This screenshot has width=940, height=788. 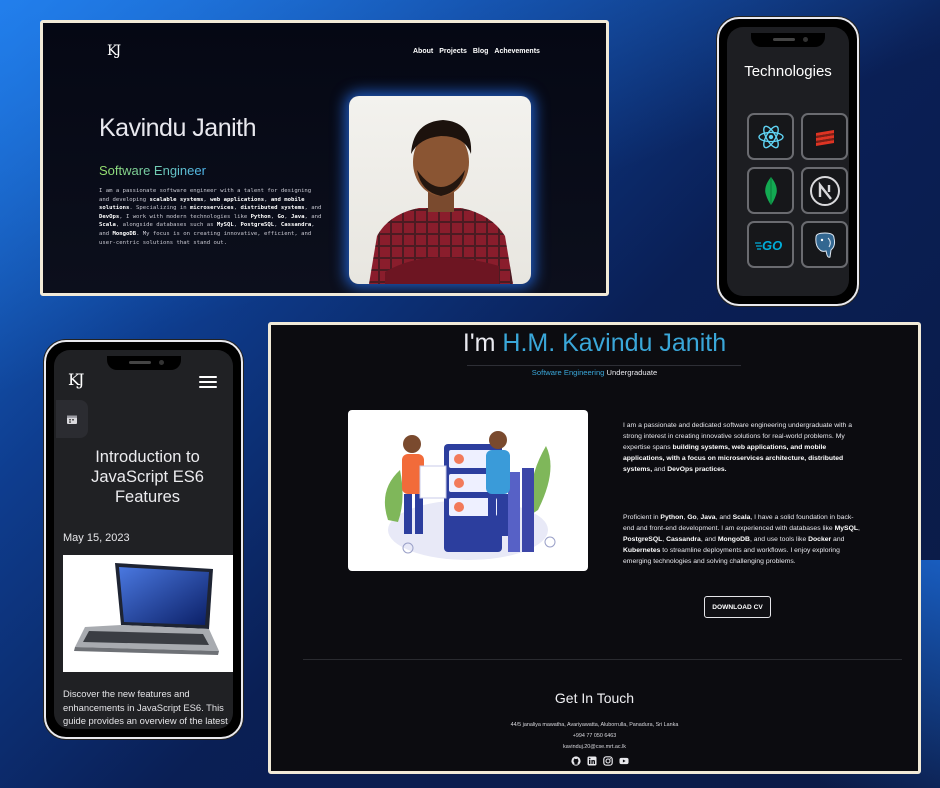 What do you see at coordinates (423, 51) in the screenshot?
I see `nav-about: About` at bounding box center [423, 51].